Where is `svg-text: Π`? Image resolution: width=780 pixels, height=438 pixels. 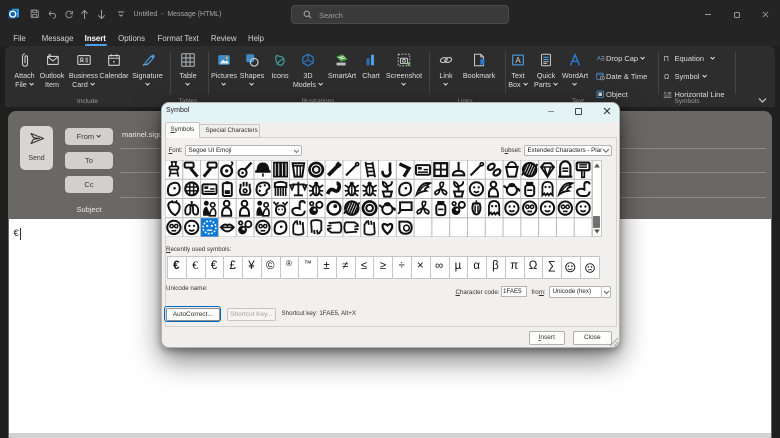 svg-text: Π is located at coordinates (666, 58).